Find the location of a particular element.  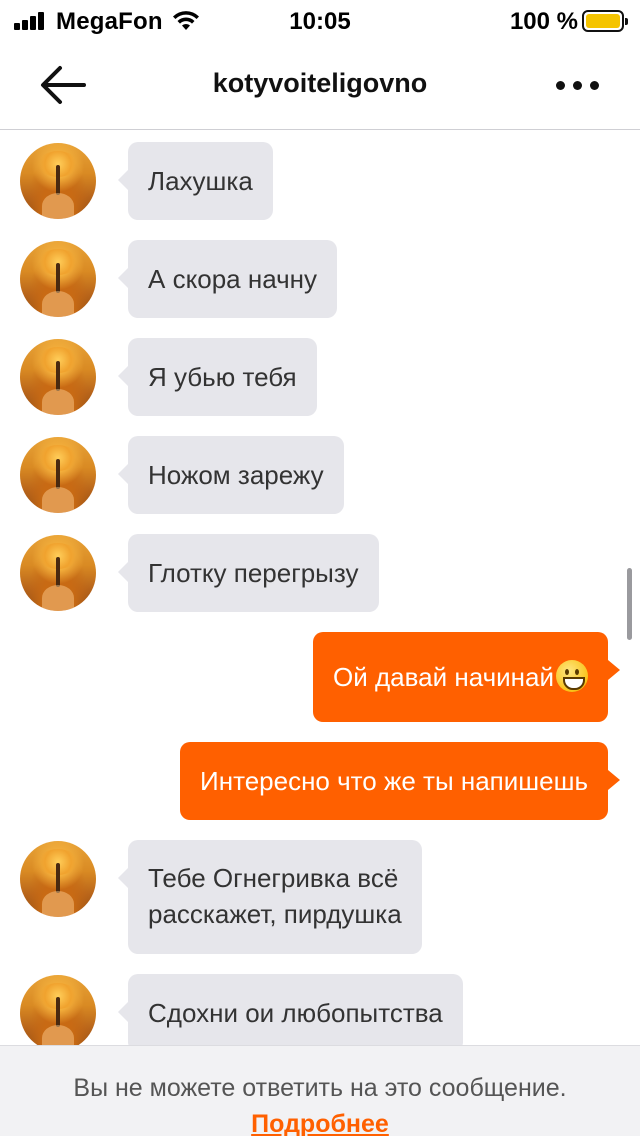

incoming-message: Глотку перегрызу is located at coordinates (248, 573).